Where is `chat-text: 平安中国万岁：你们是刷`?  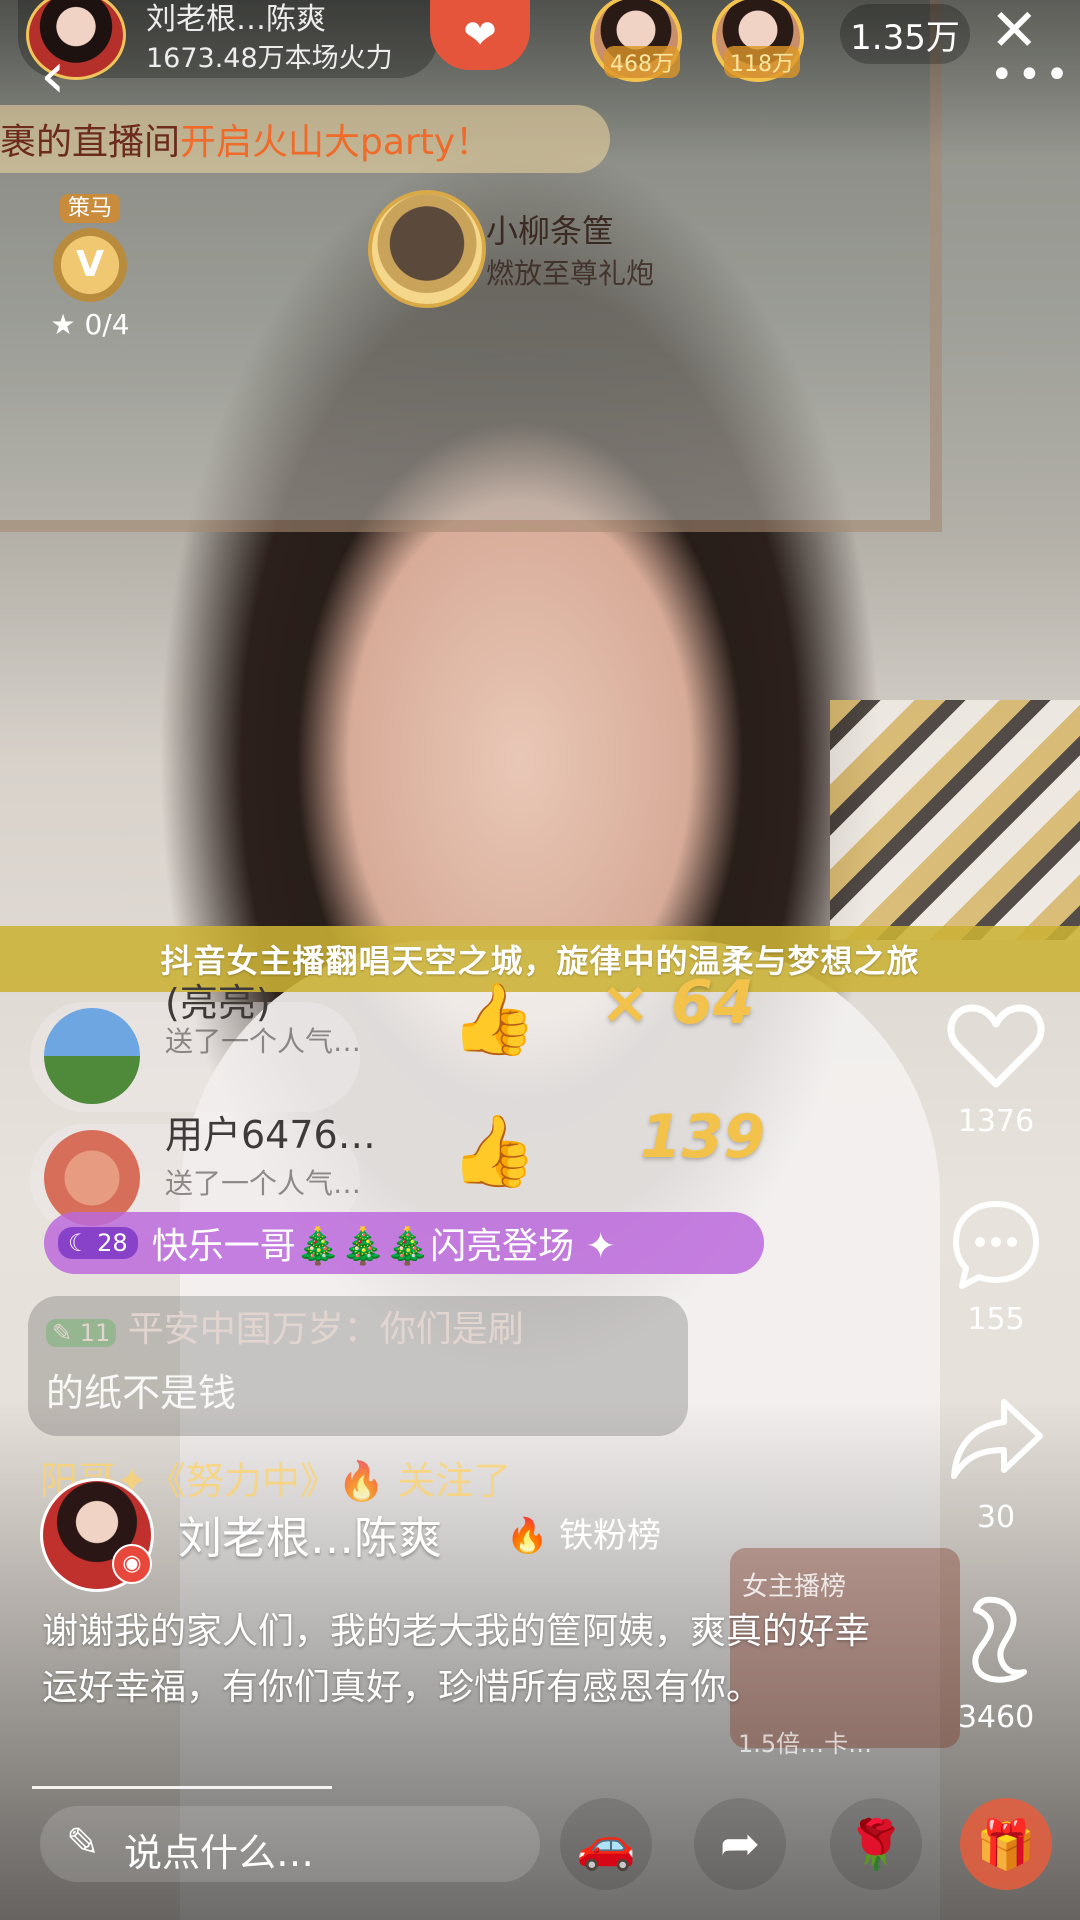 chat-text: 平安中国万岁：你们是刷 is located at coordinates (325, 1329).